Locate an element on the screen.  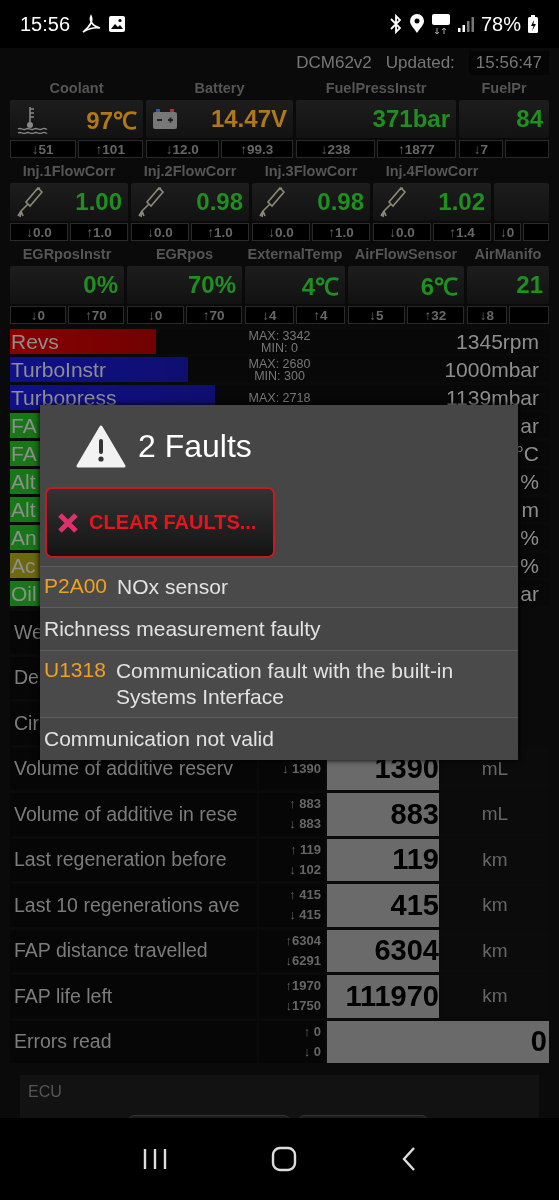
min-text: MIN: 300 is located at coordinates (279, 375).